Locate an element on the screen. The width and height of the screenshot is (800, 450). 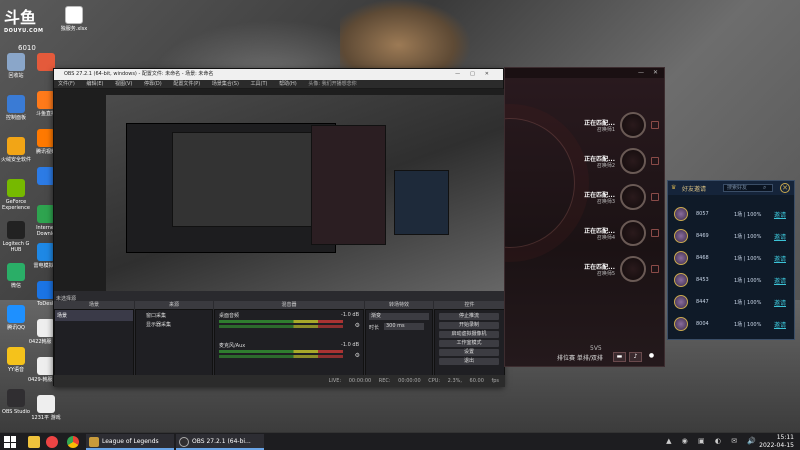
live-status: LIVE: 00:00:00 is located at coordinates (350, 381).